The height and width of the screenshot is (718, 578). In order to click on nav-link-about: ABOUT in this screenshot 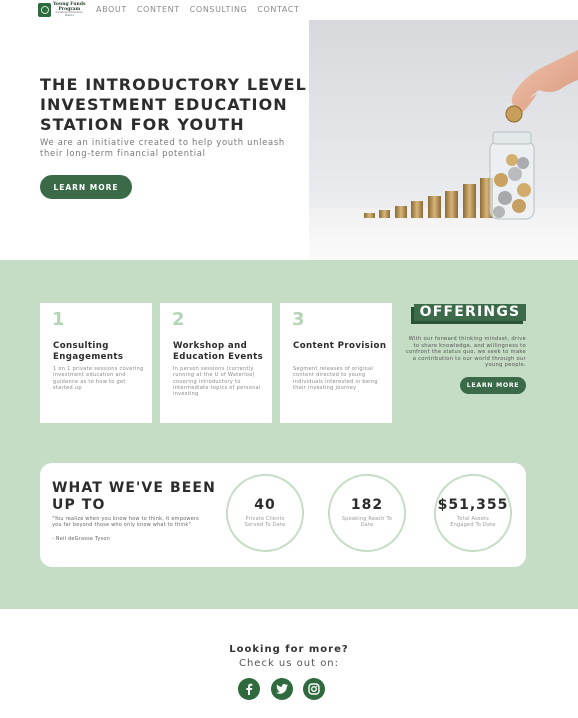, I will do `click(111, 9)`.